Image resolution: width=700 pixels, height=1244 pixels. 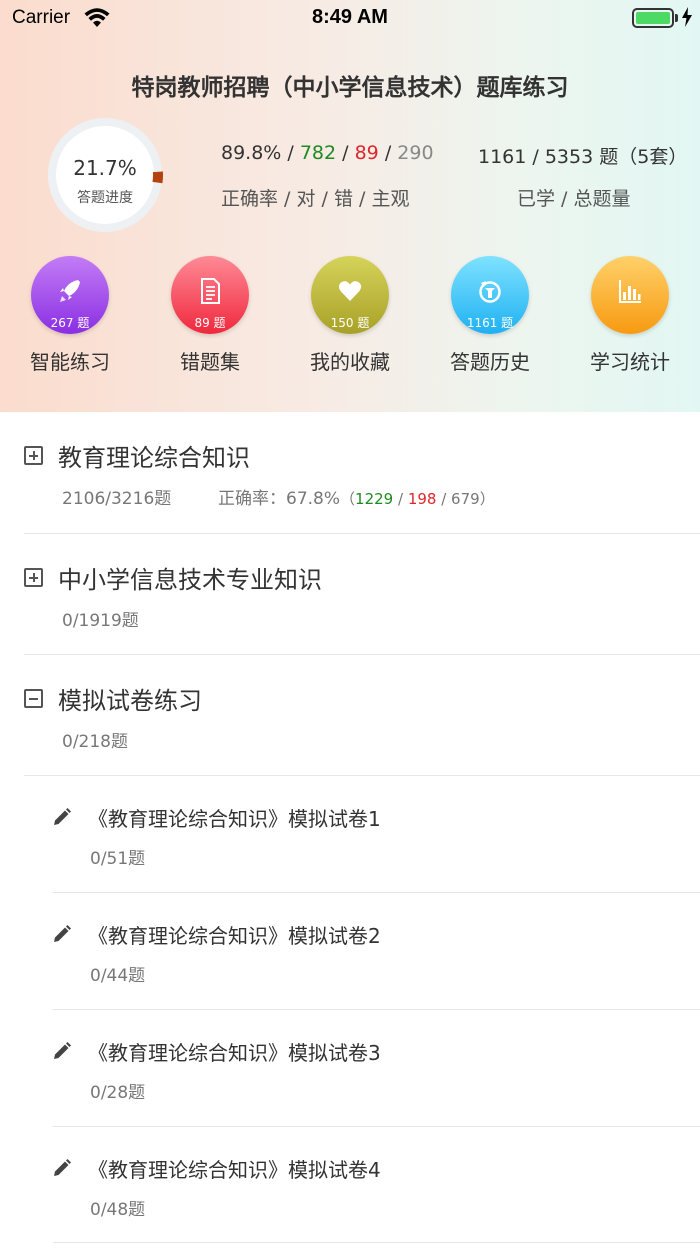 What do you see at coordinates (33, 698) in the screenshot?
I see `collapse-icon` at bounding box center [33, 698].